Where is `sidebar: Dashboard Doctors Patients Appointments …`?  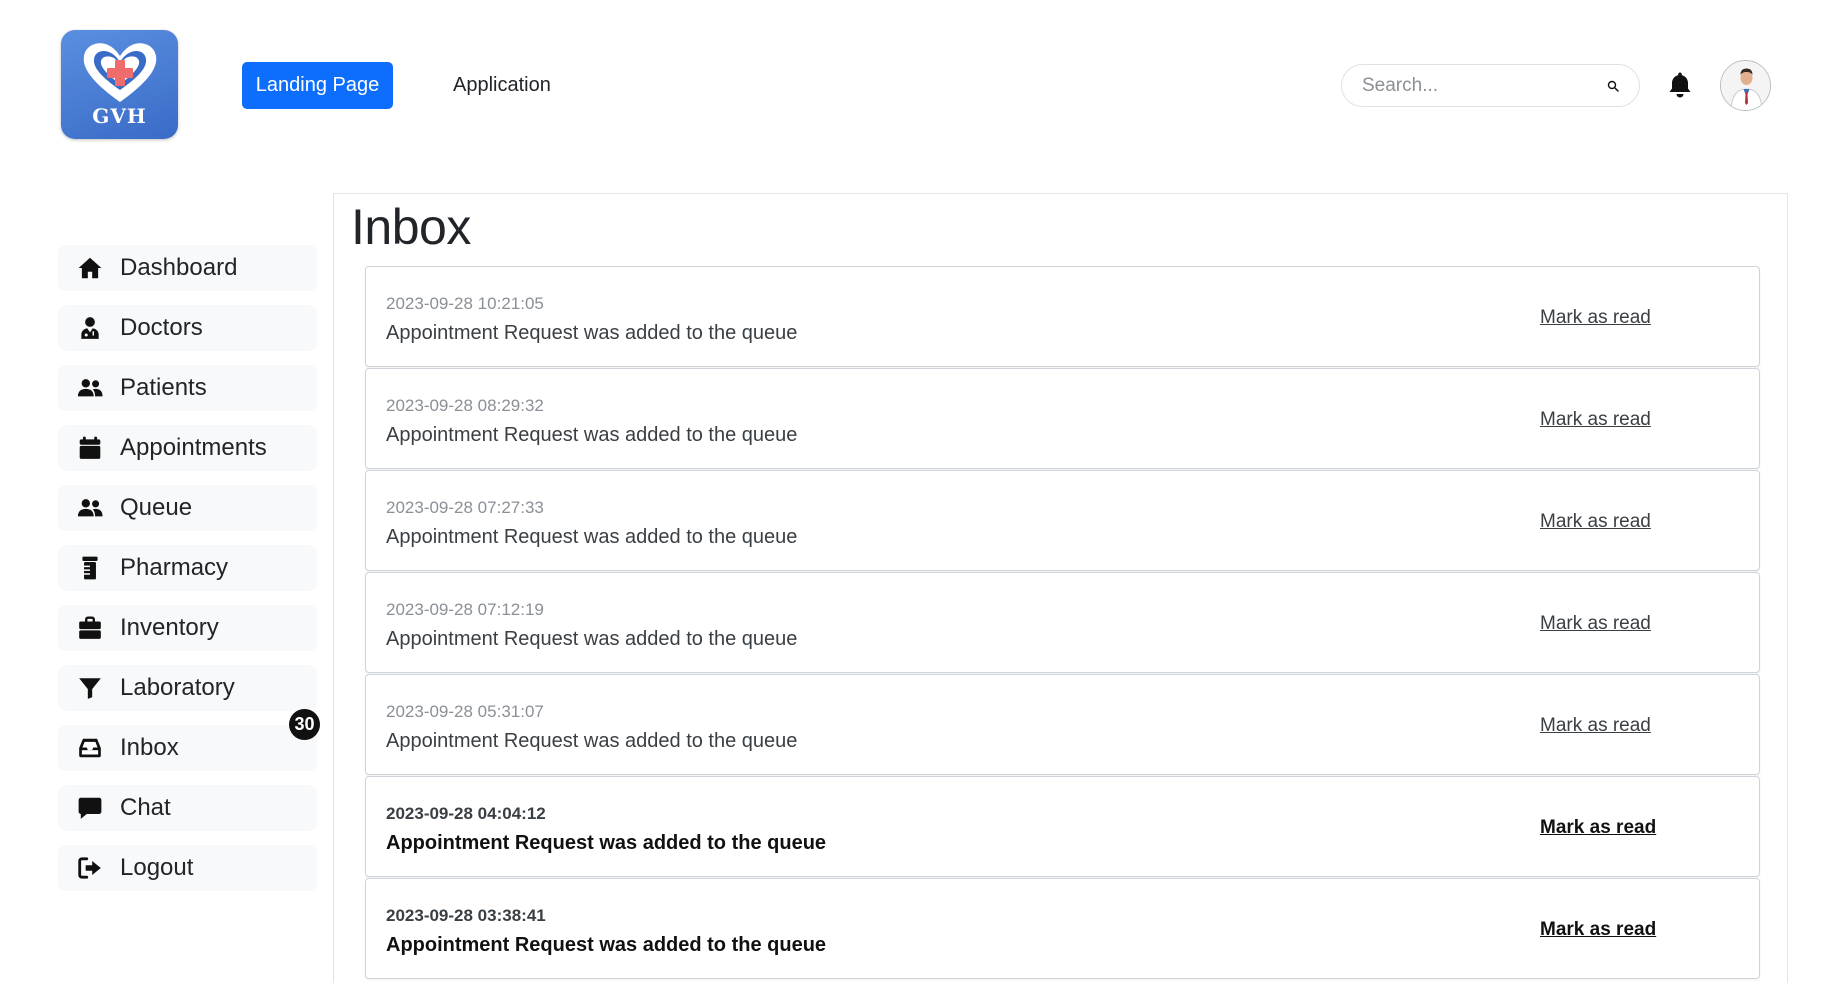 sidebar: Dashboard Doctors Patients Appointments … is located at coordinates (189, 575).